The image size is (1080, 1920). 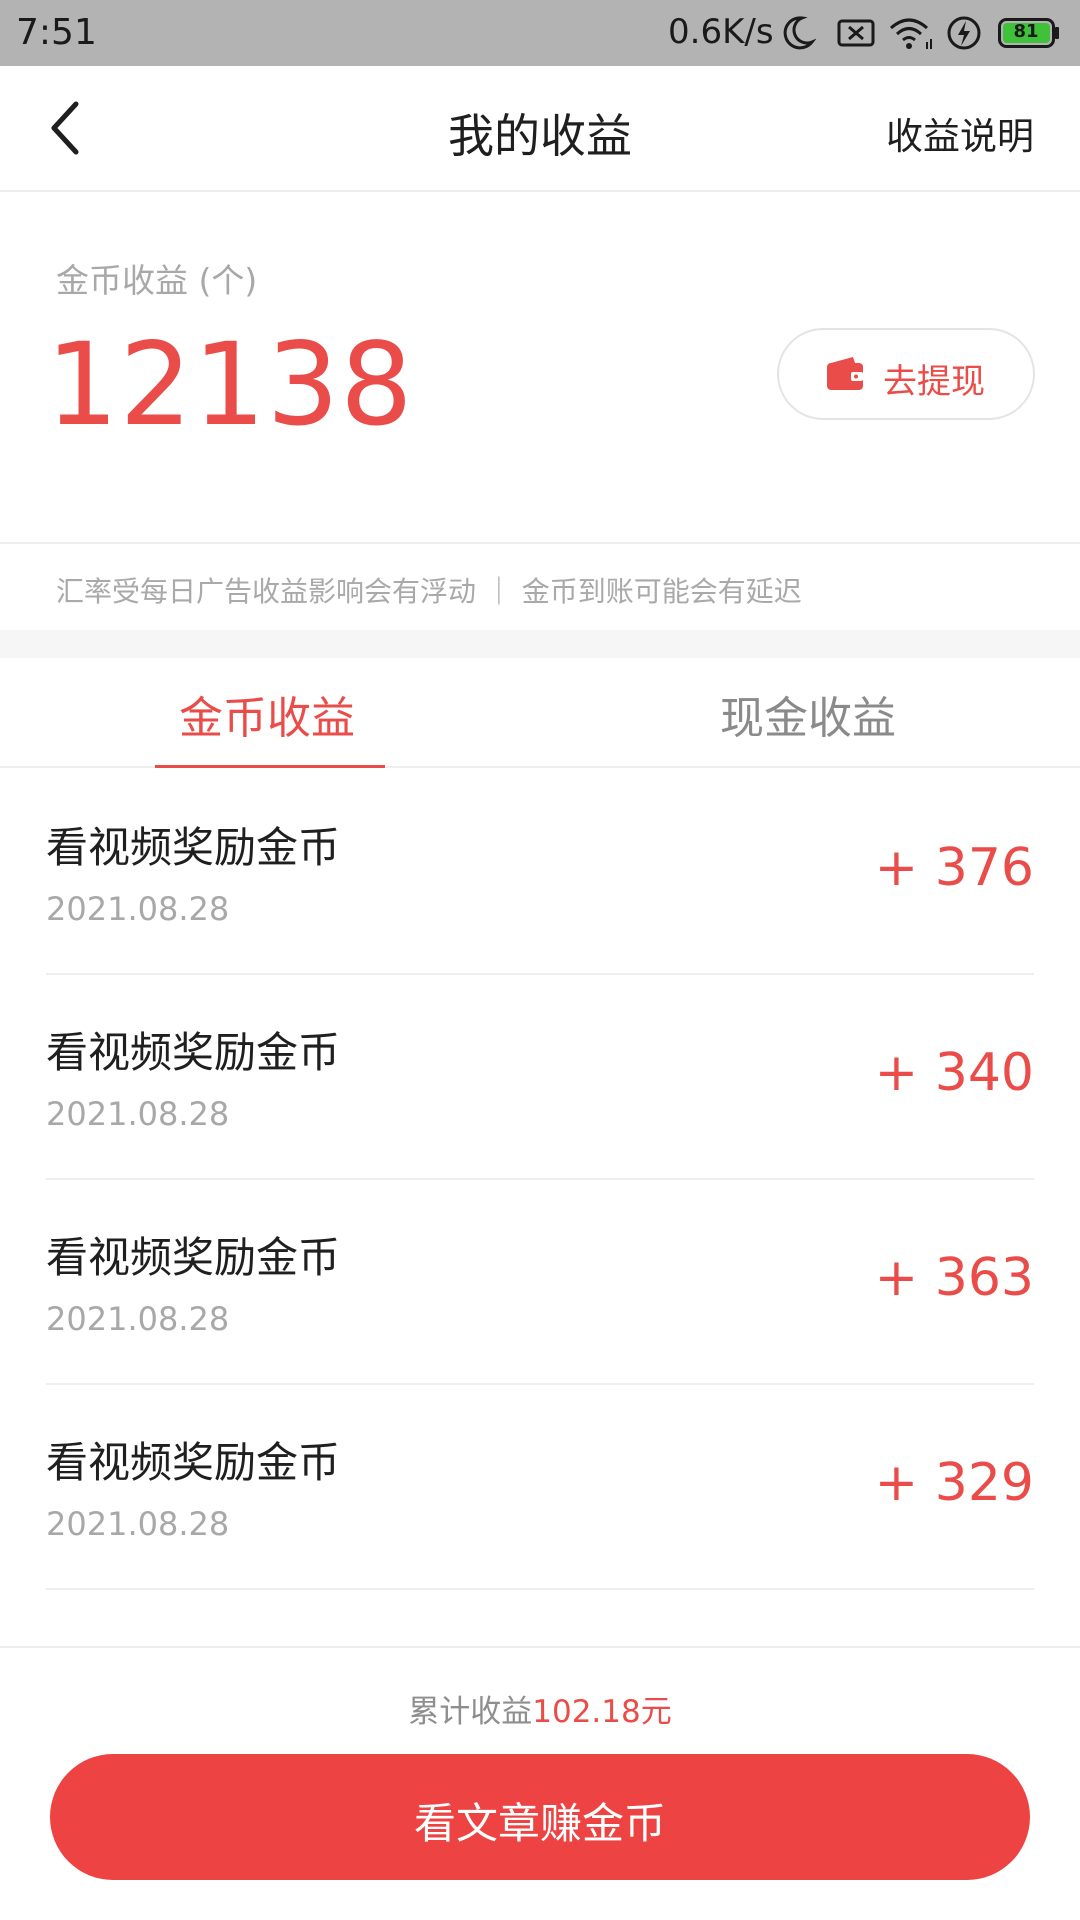 I want to click on section-divider, so click(x=540, y=644).